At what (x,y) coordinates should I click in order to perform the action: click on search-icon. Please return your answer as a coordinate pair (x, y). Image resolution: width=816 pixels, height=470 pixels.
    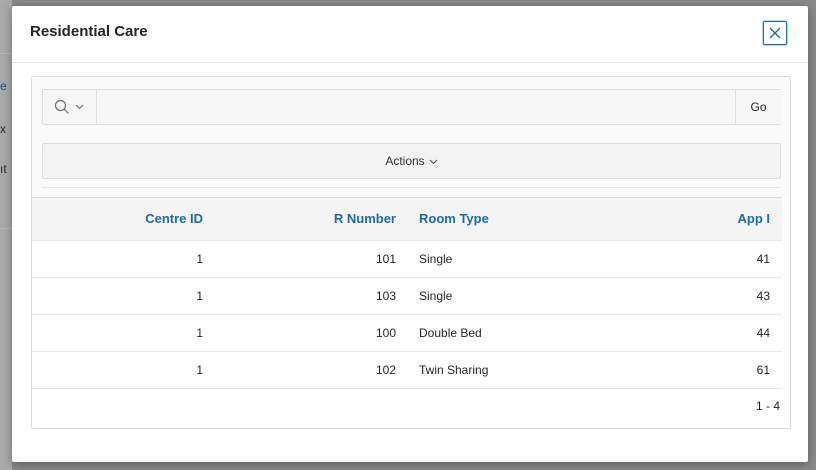
    Looking at the image, I should click on (61, 106).